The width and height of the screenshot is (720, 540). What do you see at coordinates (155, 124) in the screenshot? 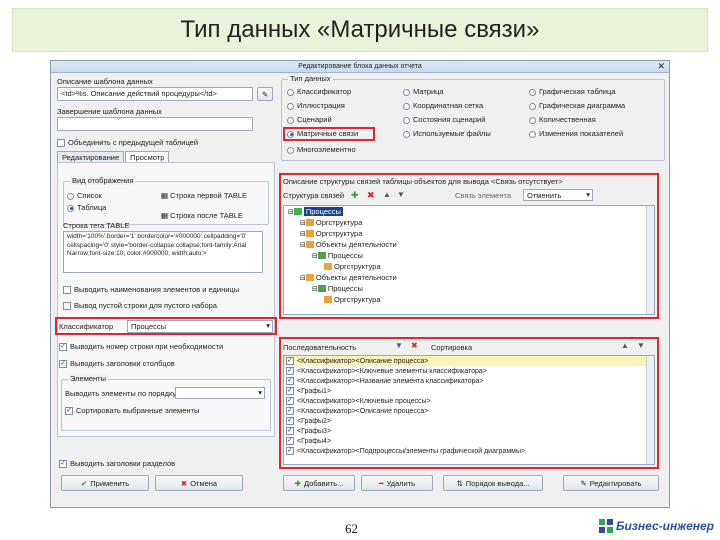
I see `separator-input` at bounding box center [155, 124].